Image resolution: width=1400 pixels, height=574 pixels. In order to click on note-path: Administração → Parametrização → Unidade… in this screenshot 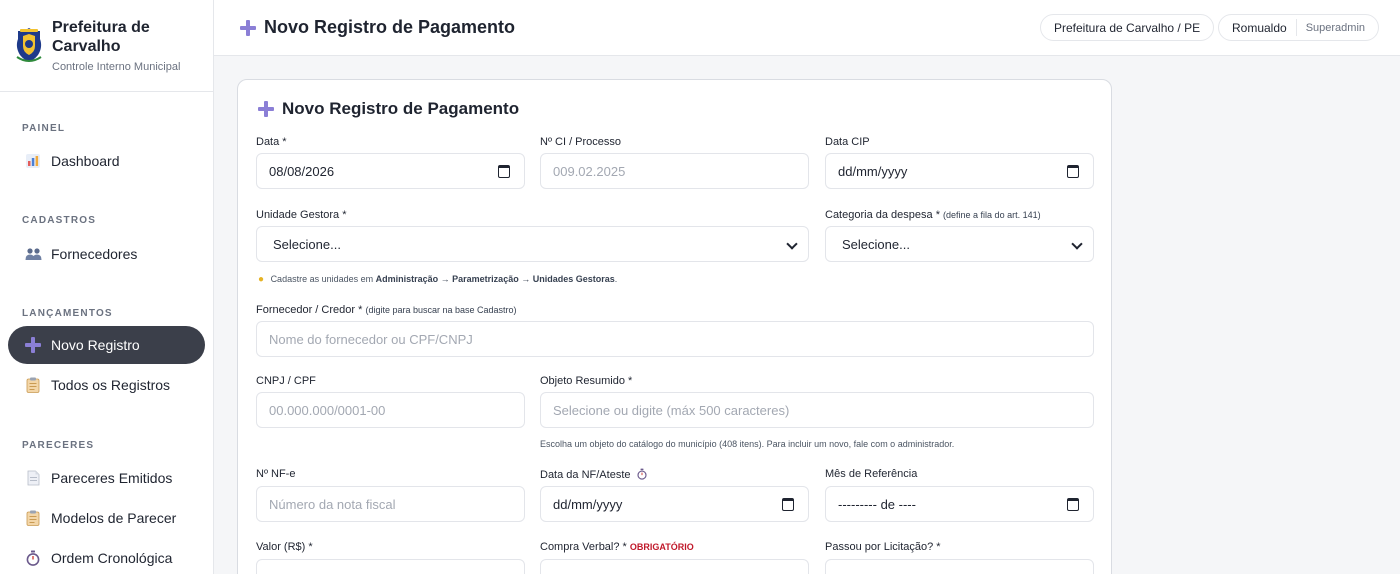, I will do `click(495, 279)`.